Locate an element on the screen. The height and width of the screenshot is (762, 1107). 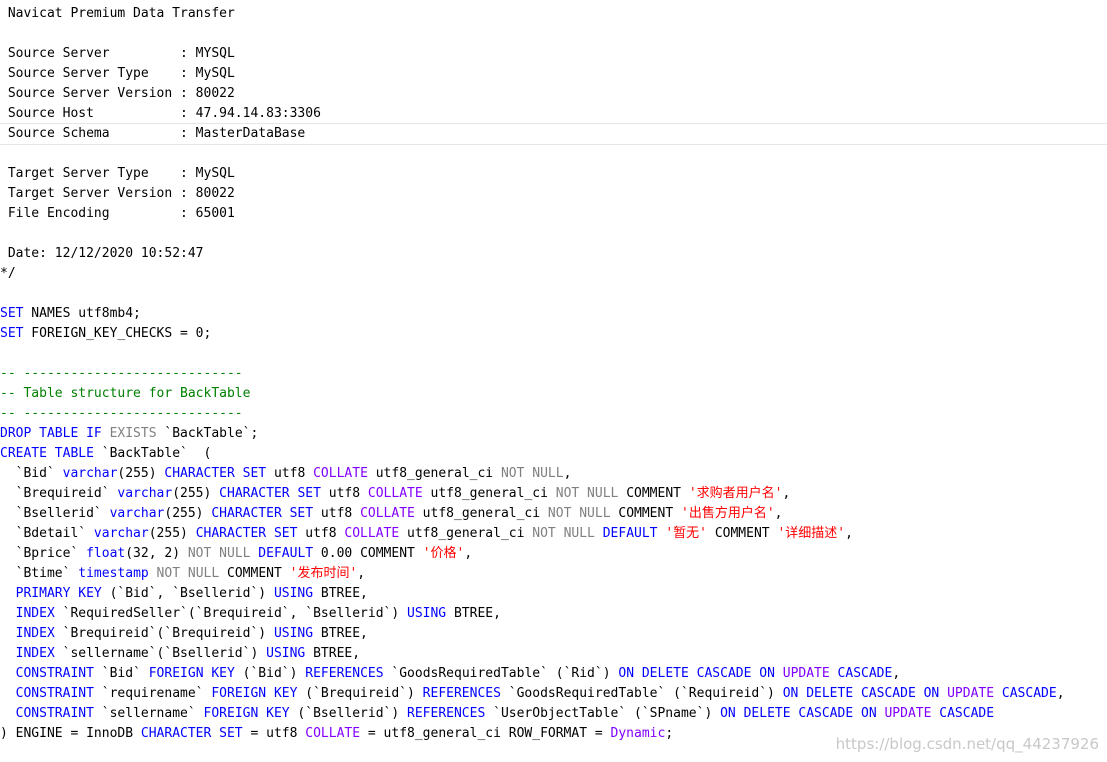
sql-text: `sellername` is located at coordinates (148, 713).